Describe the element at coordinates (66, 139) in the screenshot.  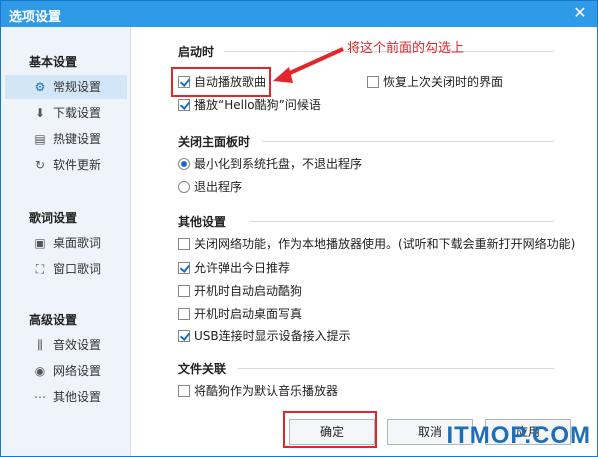
I see `sidebar-item-hotkey: ▤ 热键设置` at that location.